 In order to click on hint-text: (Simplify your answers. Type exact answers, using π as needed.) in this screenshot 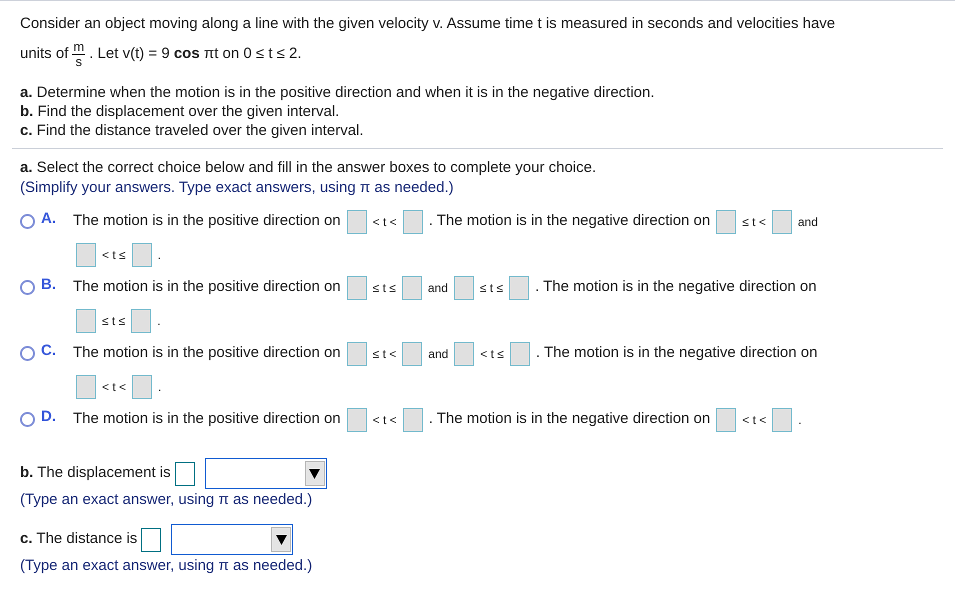, I will do `click(237, 188)`.